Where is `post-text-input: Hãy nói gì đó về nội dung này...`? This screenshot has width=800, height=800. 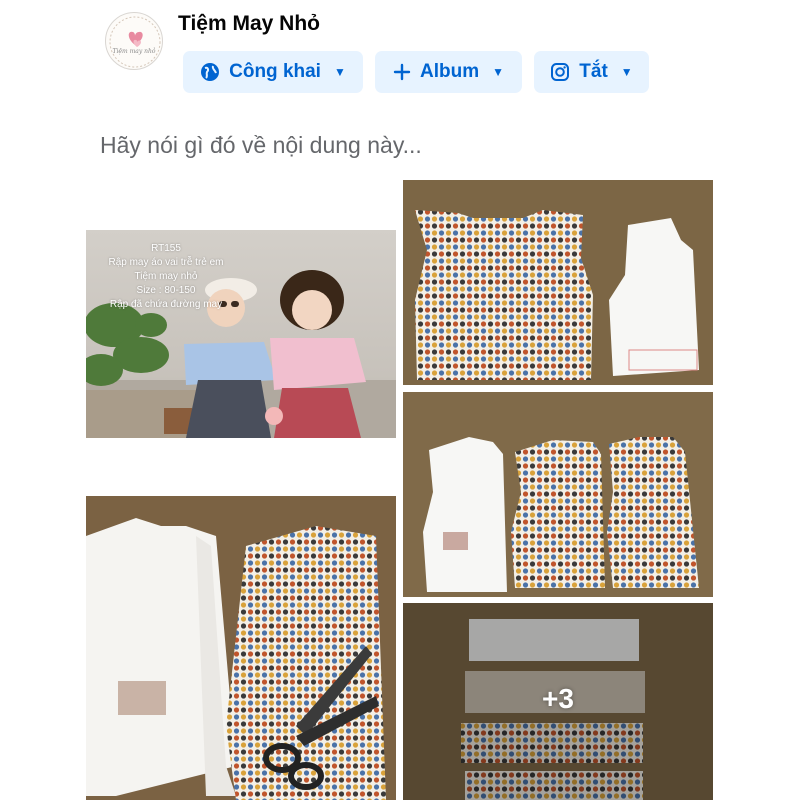
post-text-input: Hãy nói gì đó về nội dung này... is located at coordinates (261, 145).